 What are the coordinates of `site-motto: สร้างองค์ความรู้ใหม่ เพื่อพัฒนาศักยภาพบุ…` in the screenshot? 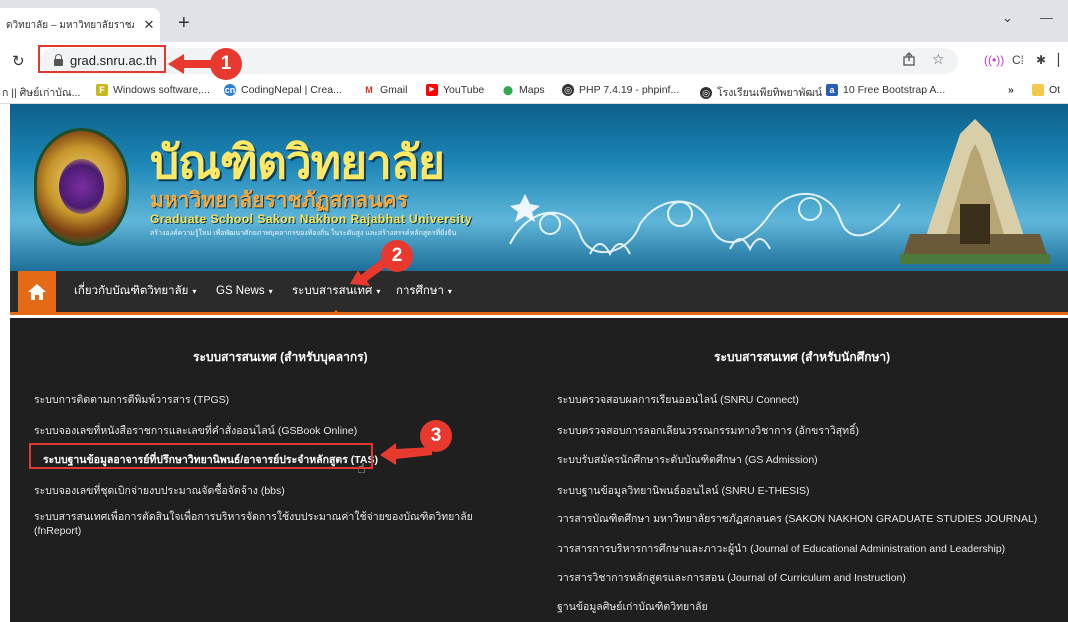 It's located at (303, 233).